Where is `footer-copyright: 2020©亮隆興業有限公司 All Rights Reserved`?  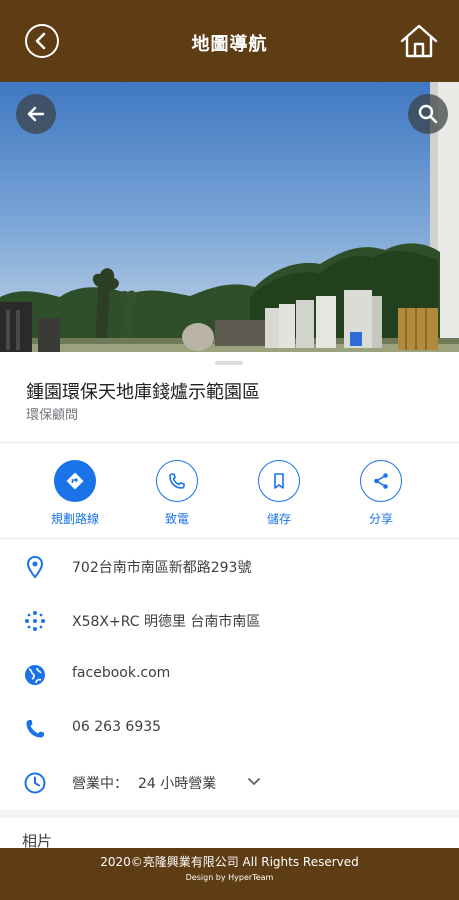
footer-copyright: 2020©亮隆興業有限公司 All Rights Reserved is located at coordinates (229, 862).